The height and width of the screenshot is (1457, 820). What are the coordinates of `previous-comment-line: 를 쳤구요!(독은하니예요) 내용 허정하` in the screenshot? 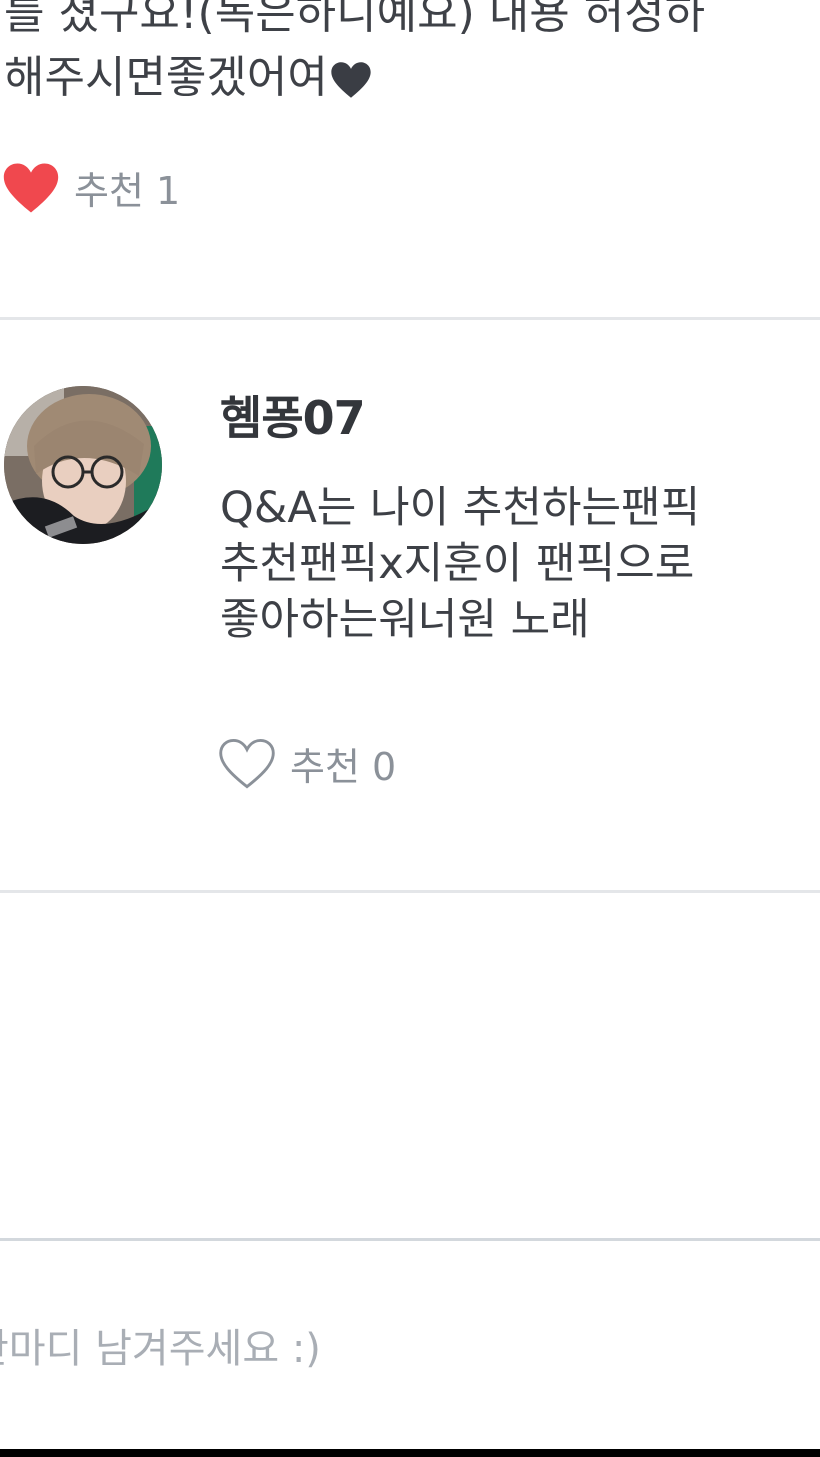 It's located at (355, 19).